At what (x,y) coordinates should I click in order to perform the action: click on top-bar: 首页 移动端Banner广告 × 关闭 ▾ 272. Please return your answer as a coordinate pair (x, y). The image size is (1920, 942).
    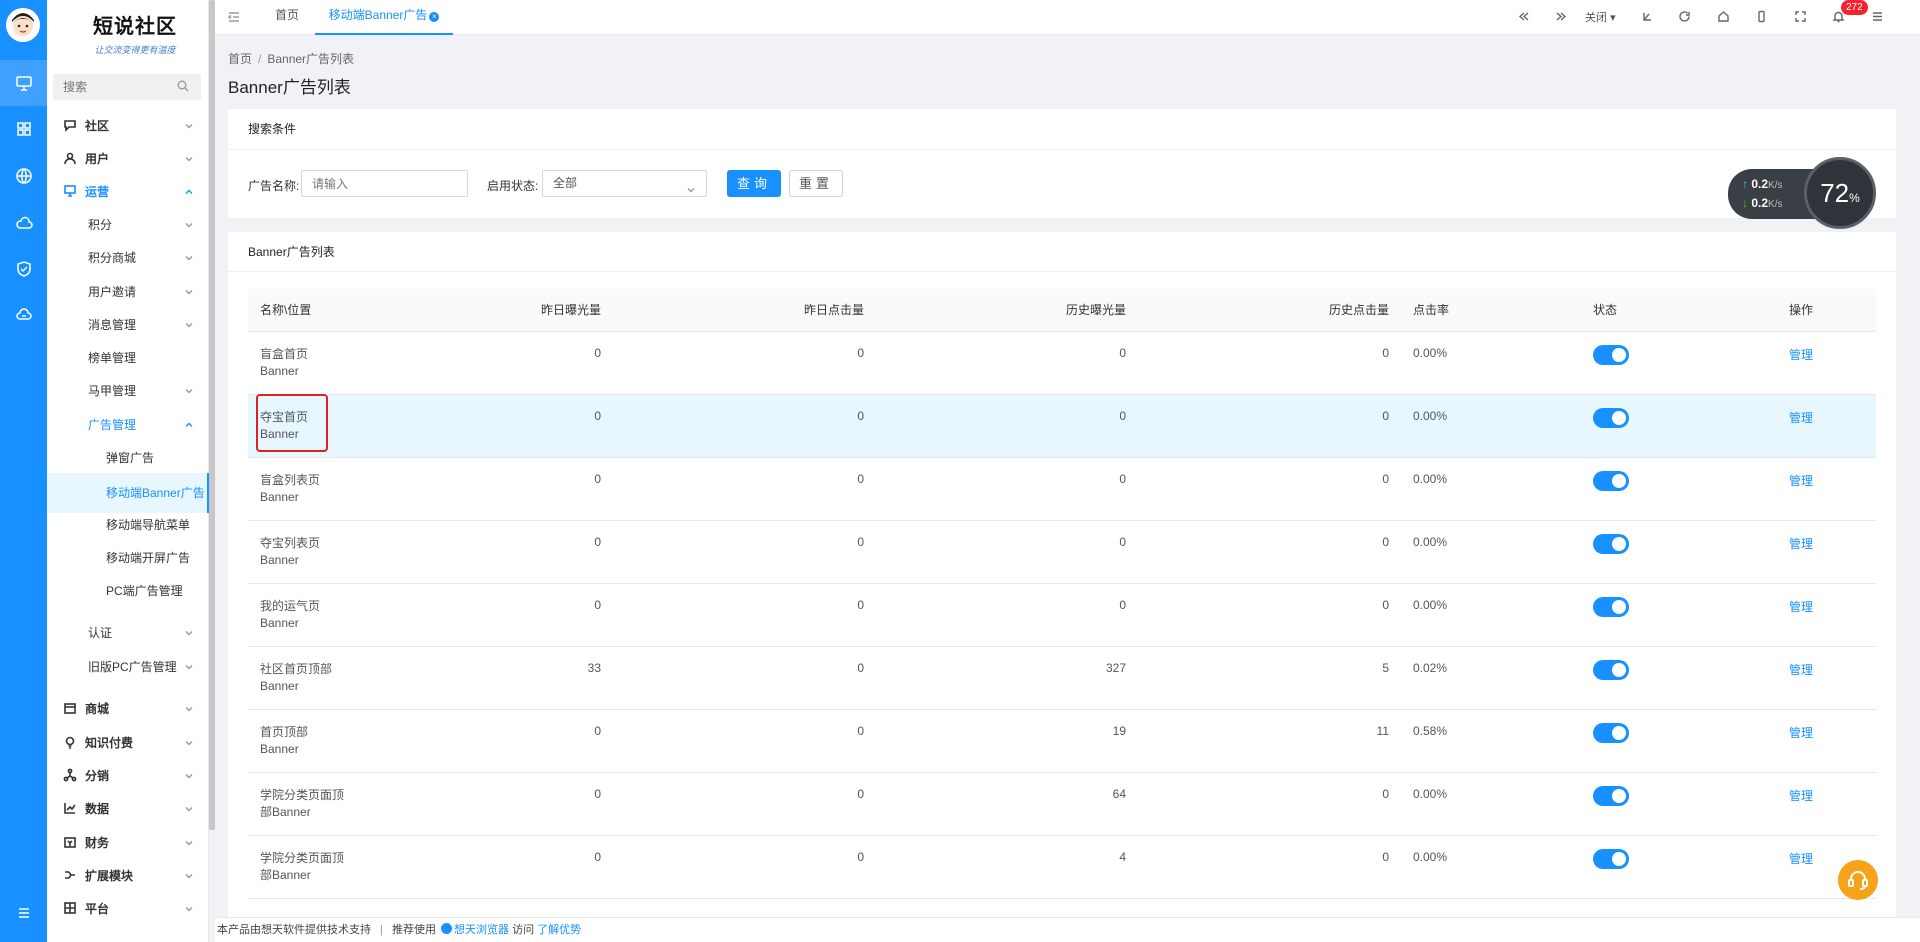
    Looking at the image, I should click on (1067, 17).